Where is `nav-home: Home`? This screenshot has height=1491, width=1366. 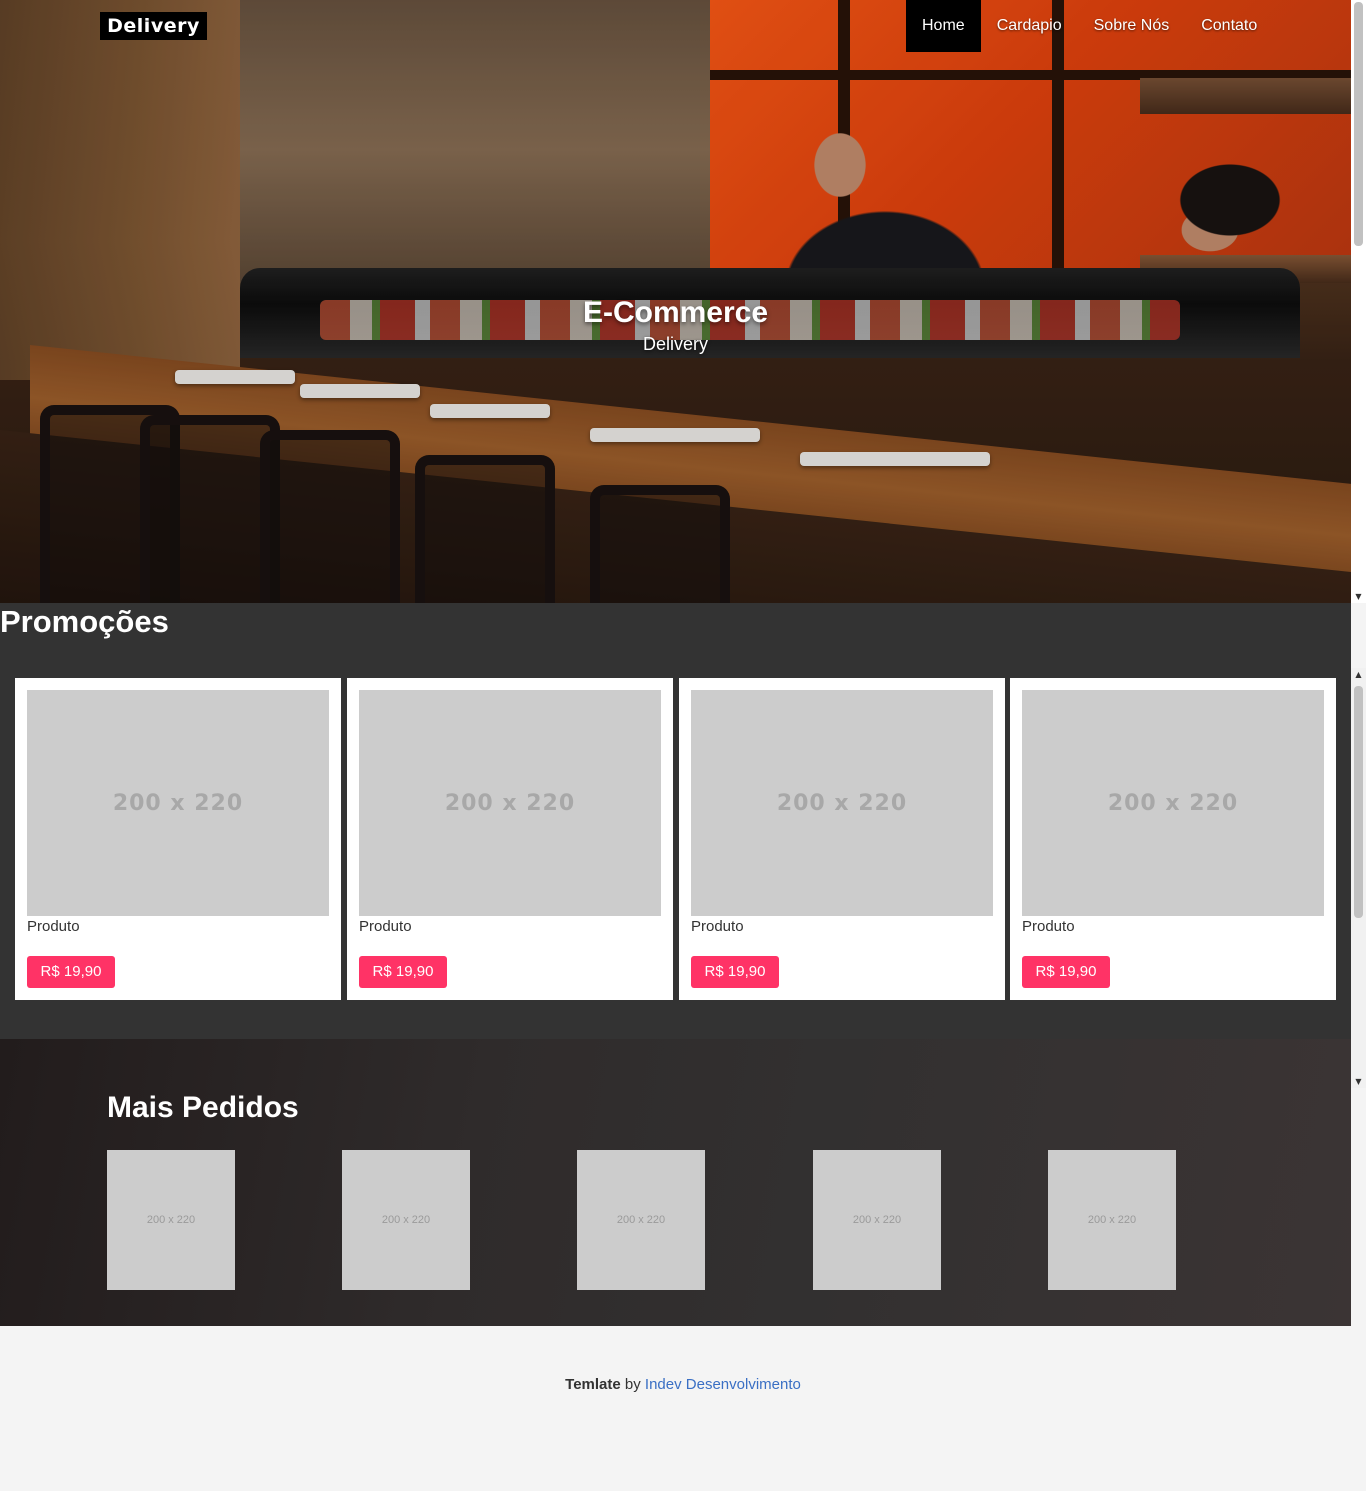
nav-home: Home is located at coordinates (943, 26).